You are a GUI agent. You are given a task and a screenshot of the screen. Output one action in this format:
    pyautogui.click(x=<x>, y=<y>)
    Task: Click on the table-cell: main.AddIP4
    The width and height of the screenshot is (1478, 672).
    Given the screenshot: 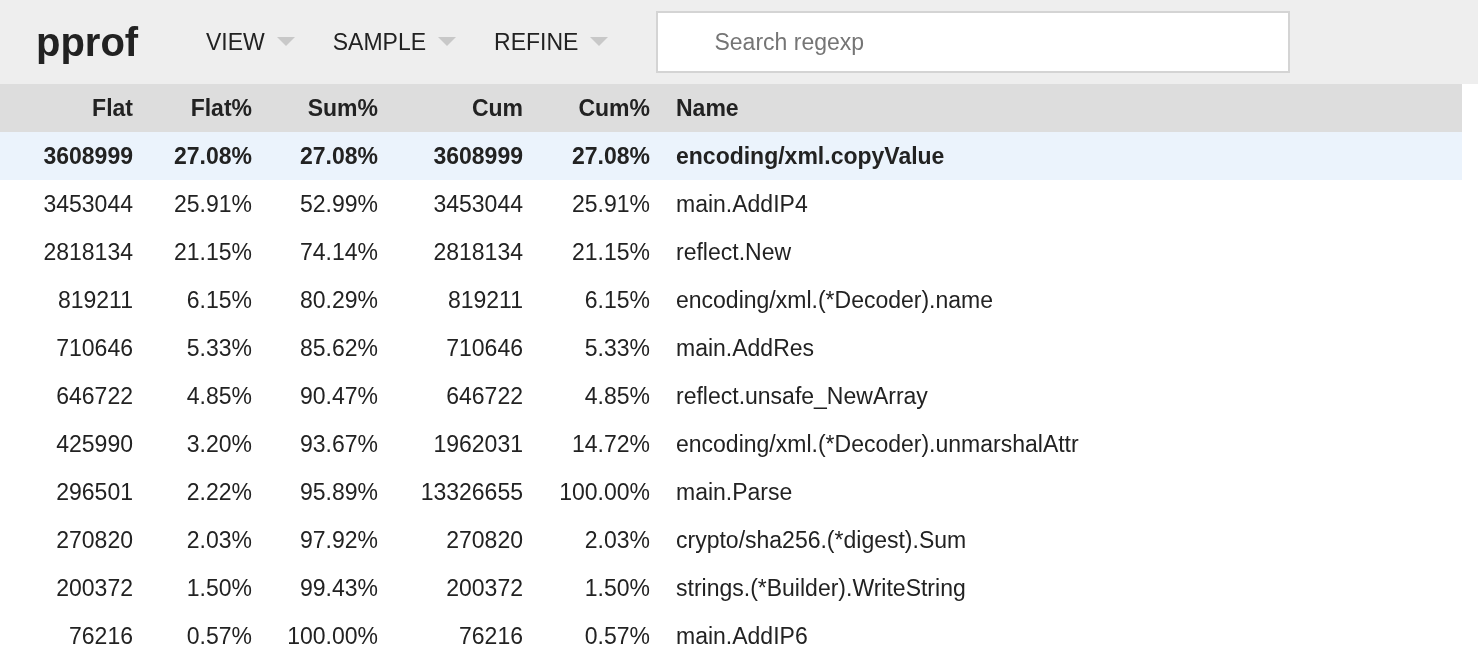 What is the action you would take?
    pyautogui.click(x=1062, y=204)
    